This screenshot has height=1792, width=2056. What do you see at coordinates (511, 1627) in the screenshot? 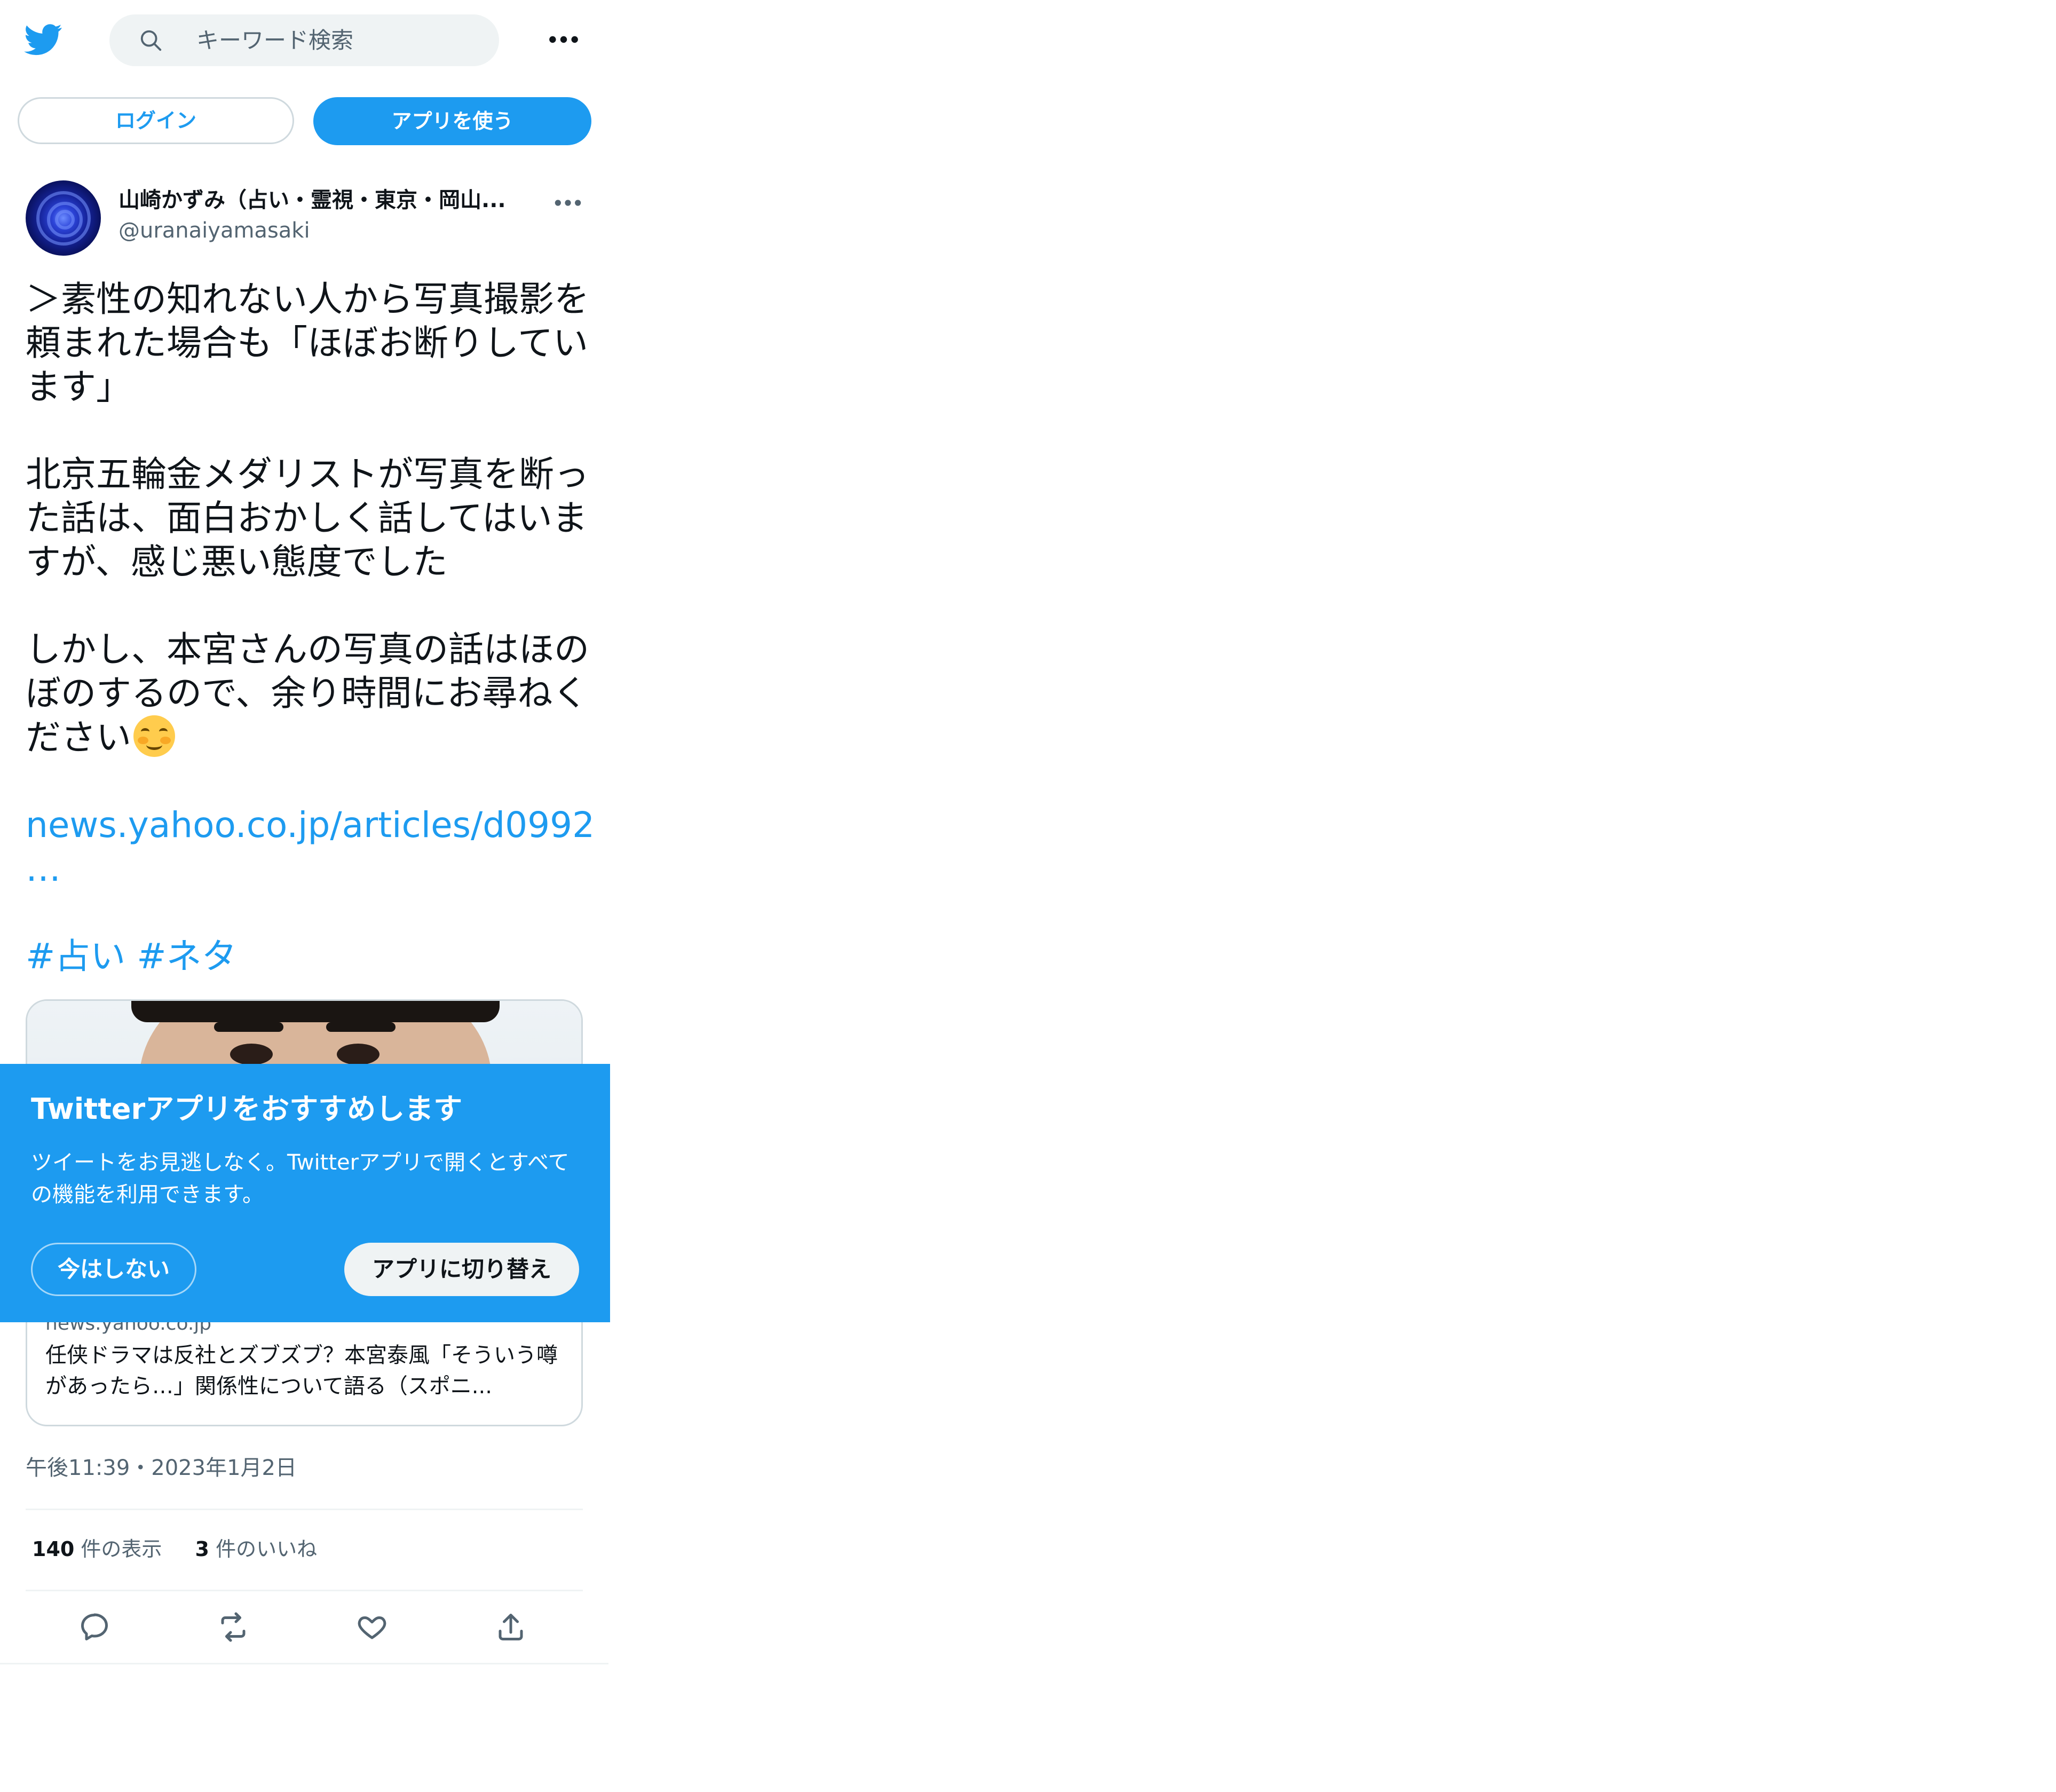
I see `share-icon` at bounding box center [511, 1627].